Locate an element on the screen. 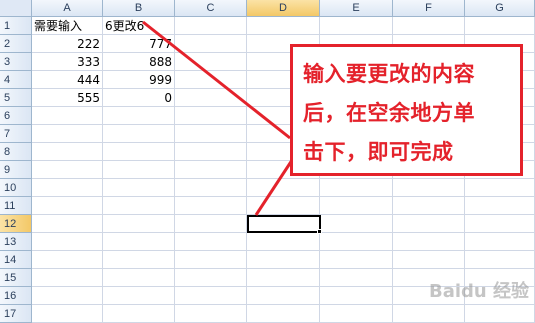  cell-b5: 0 is located at coordinates (139, 98).